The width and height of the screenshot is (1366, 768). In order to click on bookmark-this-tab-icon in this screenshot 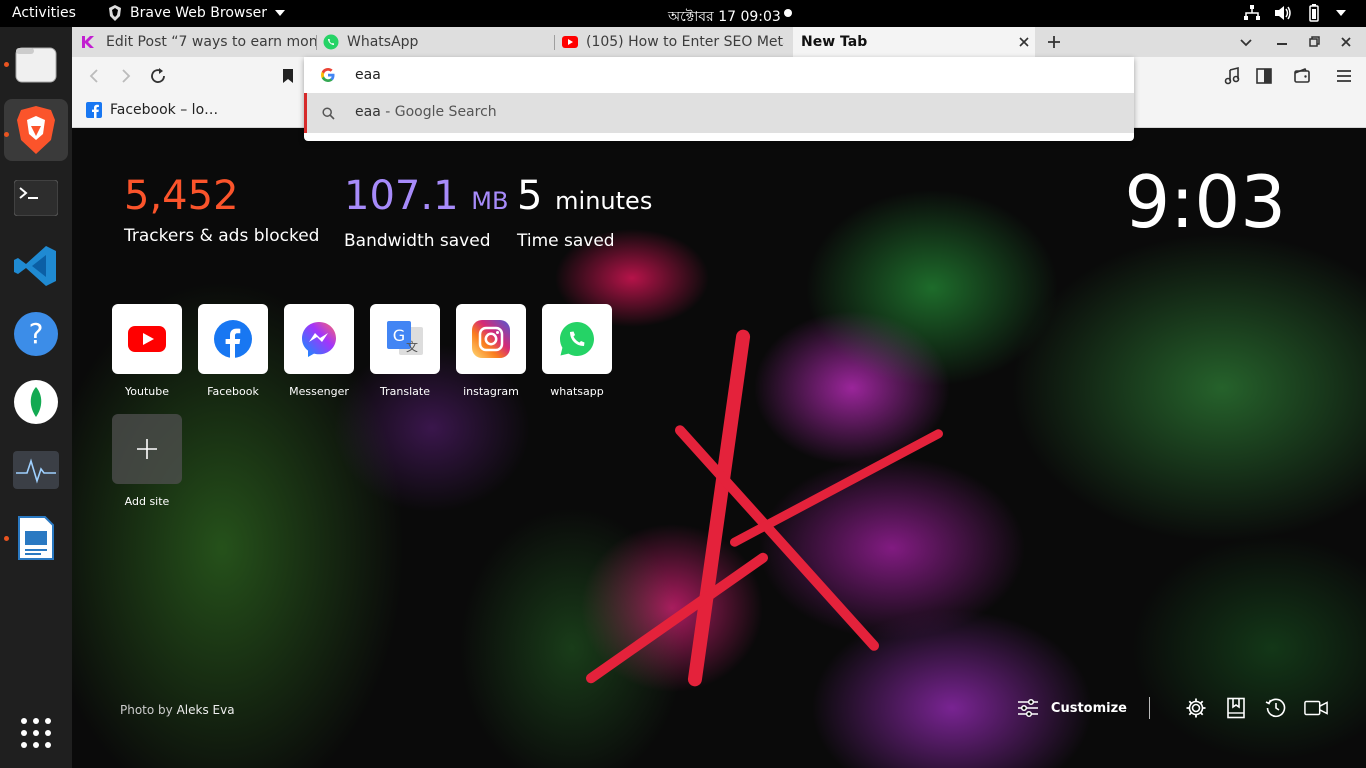, I will do `click(288, 76)`.